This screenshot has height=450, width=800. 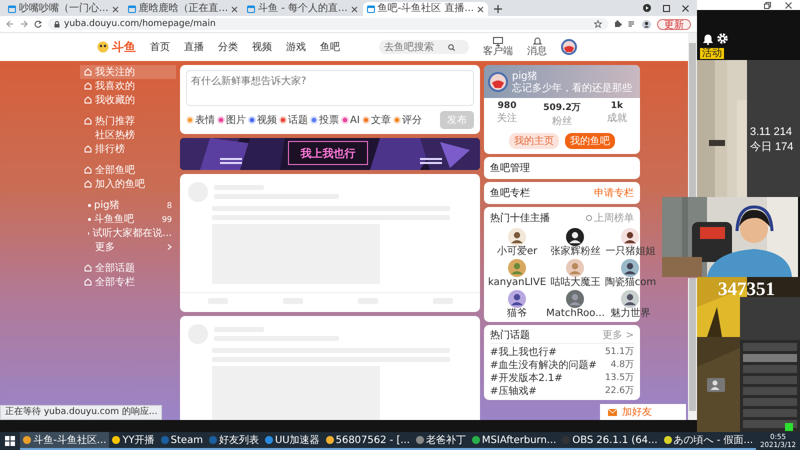 I want to click on sidebar-item: pig猪 8, so click(x=128, y=205).